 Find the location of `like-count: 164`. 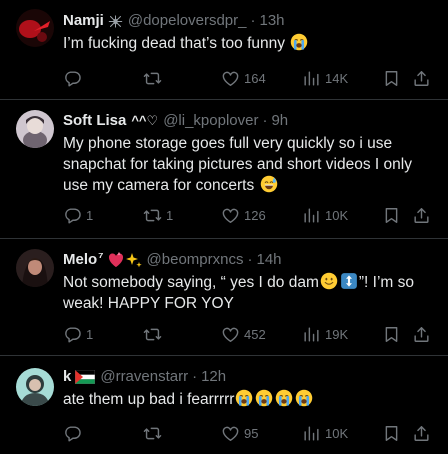

like-count: 164 is located at coordinates (255, 78).